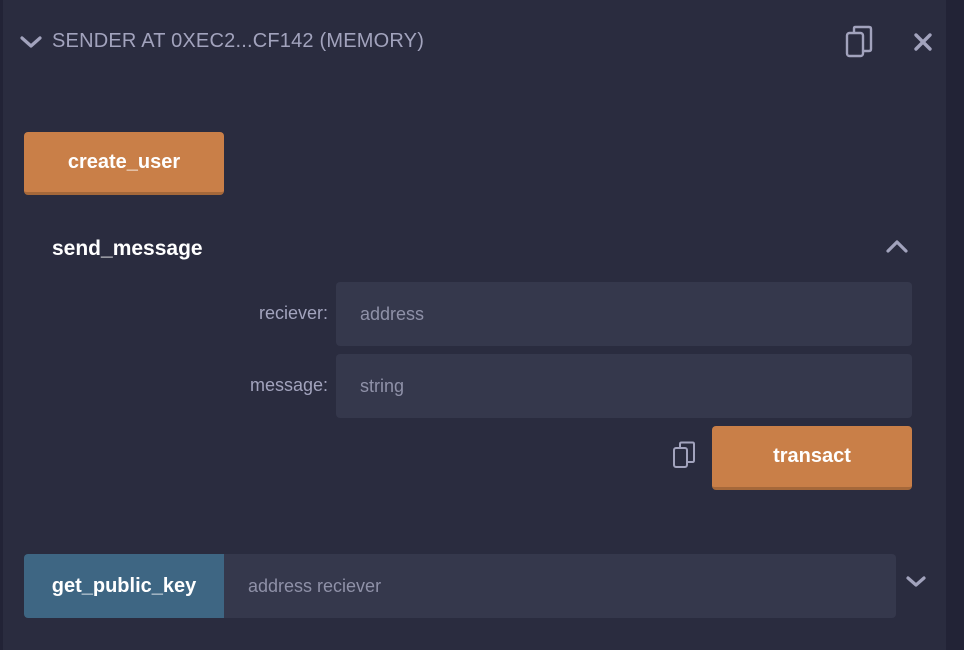  I want to click on get-public-key-input, so click(560, 586).